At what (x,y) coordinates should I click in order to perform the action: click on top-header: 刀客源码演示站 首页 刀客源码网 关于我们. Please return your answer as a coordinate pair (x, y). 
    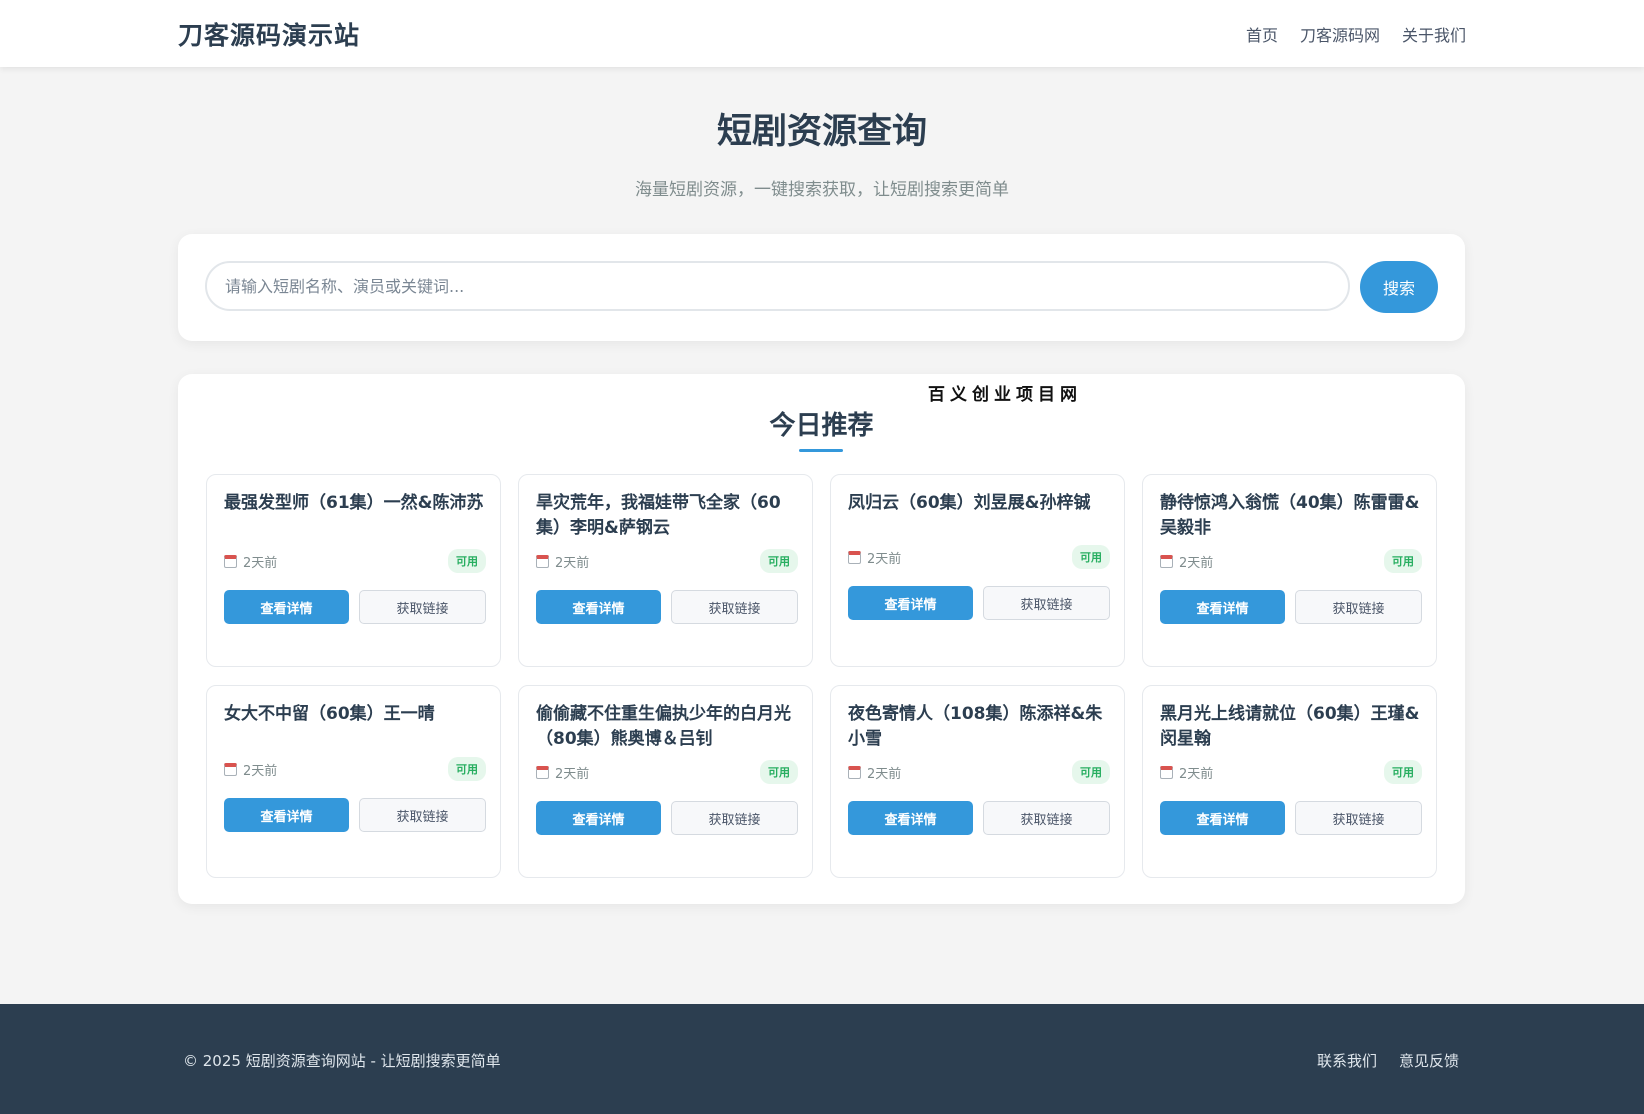
    Looking at the image, I should click on (822, 33).